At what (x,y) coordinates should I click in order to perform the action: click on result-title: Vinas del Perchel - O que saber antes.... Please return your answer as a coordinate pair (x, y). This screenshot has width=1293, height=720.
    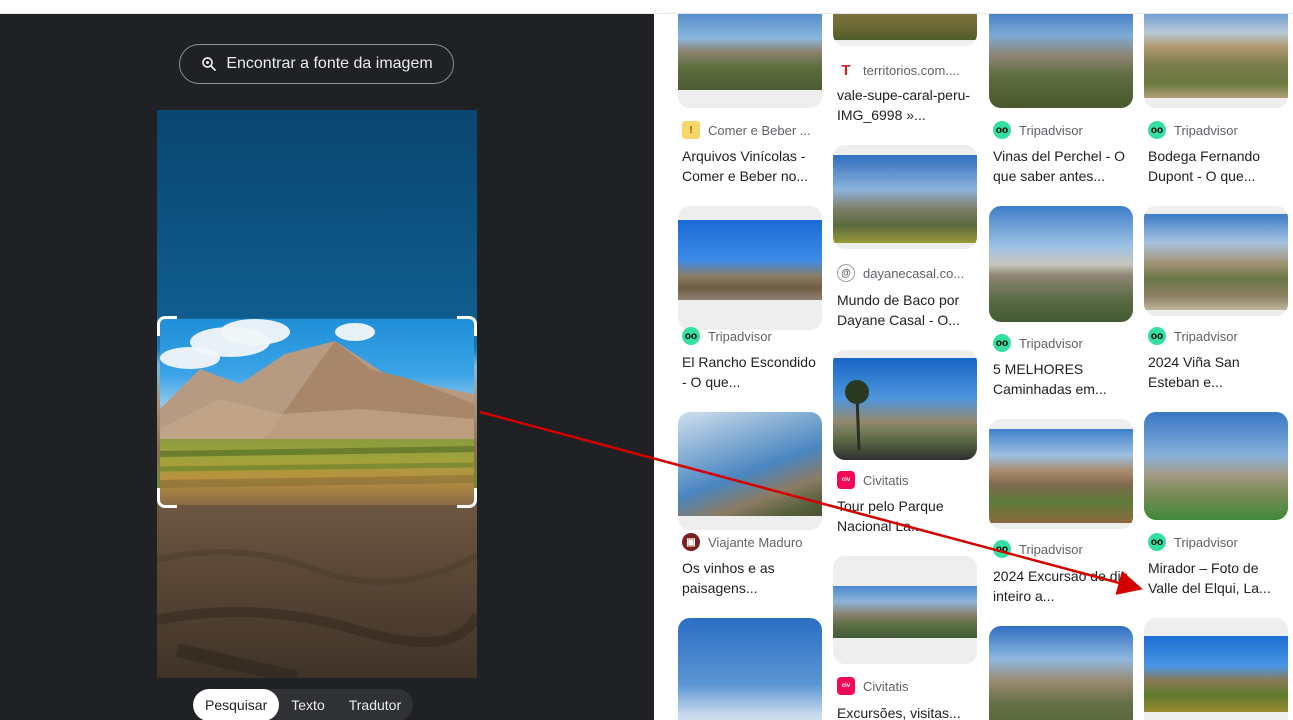
    Looking at the image, I should click on (1063, 166).